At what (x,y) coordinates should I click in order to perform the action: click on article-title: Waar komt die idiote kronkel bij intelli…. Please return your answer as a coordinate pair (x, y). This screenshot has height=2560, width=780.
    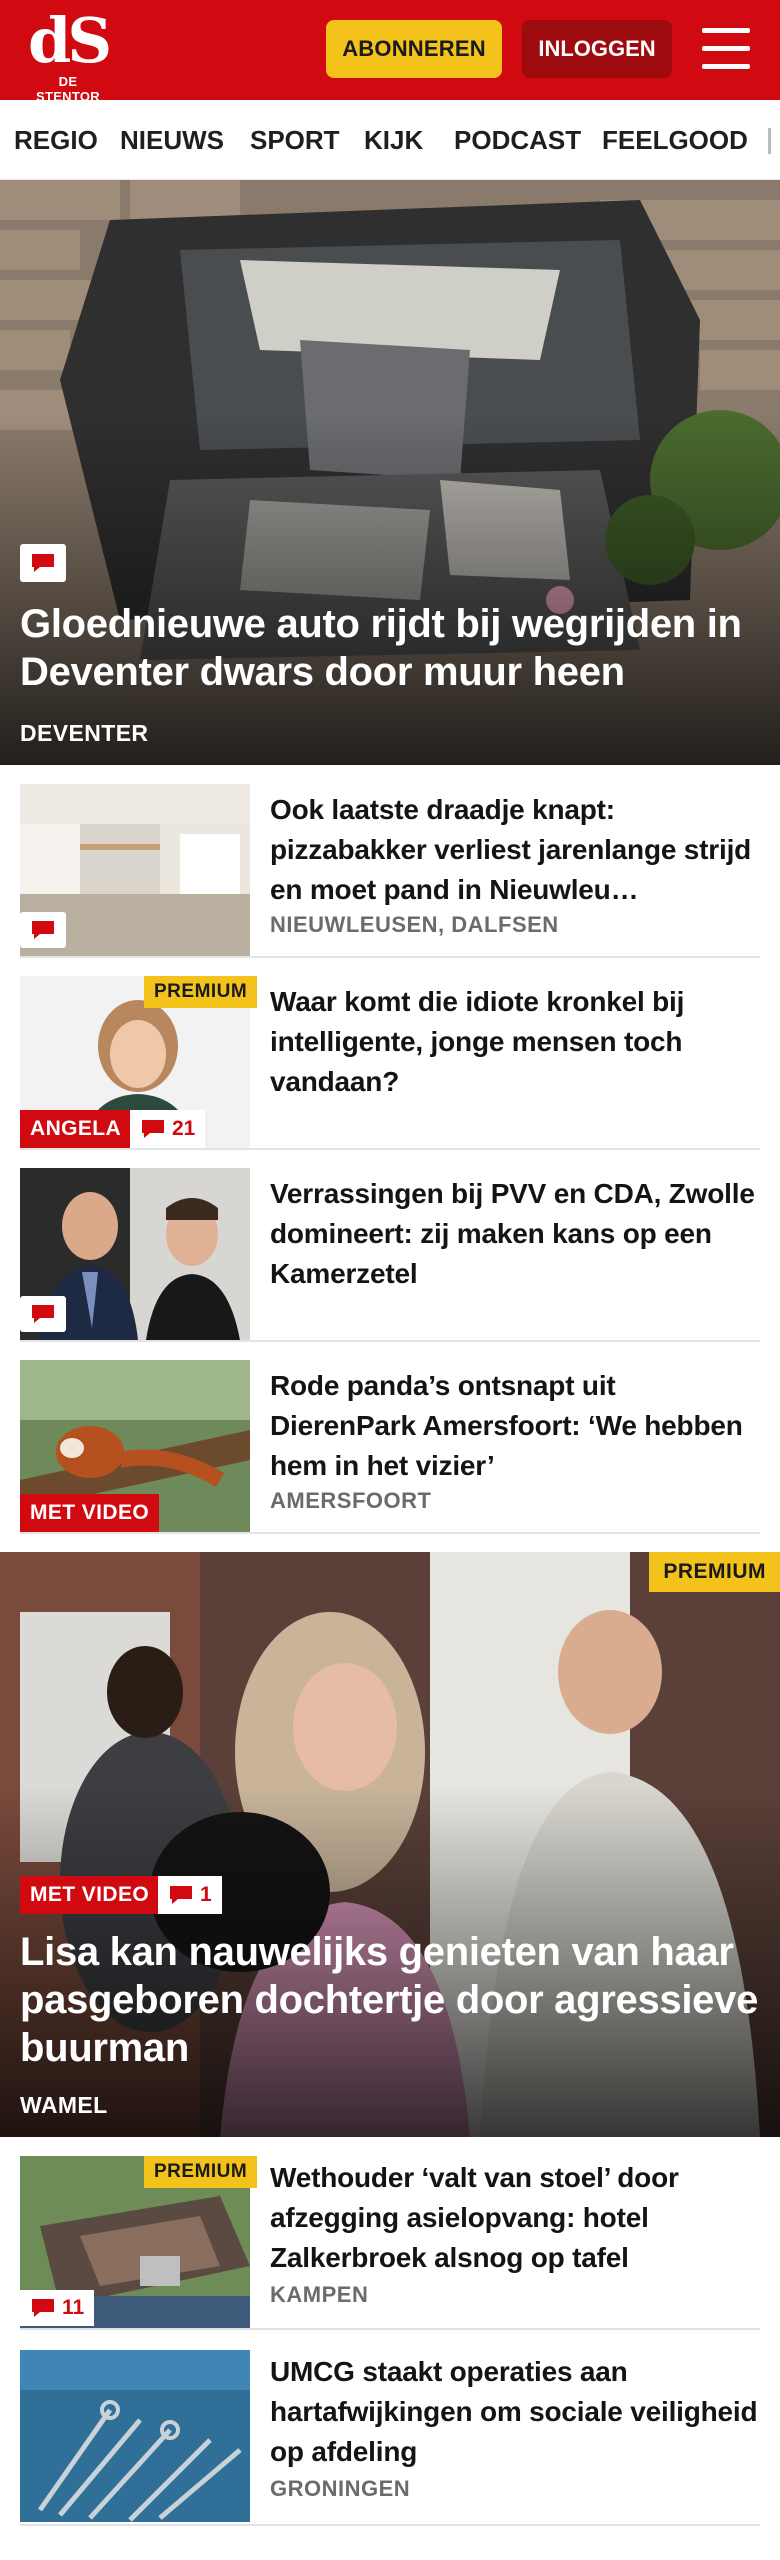
    Looking at the image, I should click on (515, 1042).